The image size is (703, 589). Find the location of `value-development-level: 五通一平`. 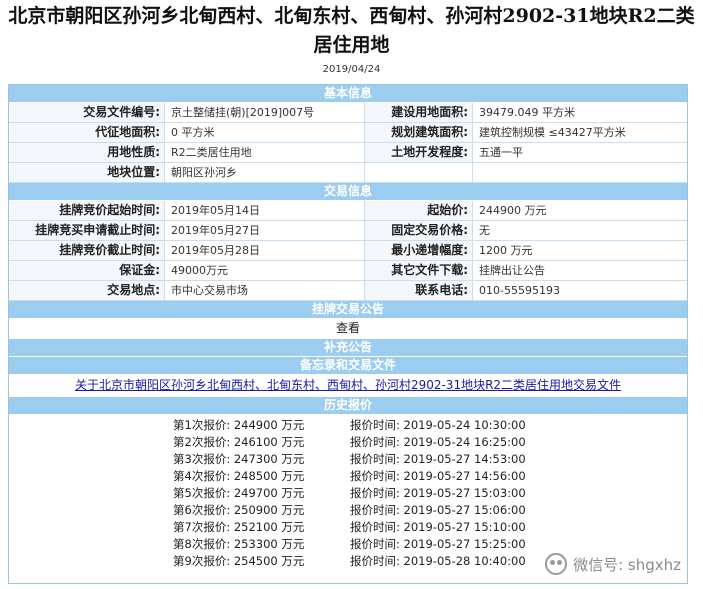

value-development-level: 五通一平 is located at coordinates (579, 152).